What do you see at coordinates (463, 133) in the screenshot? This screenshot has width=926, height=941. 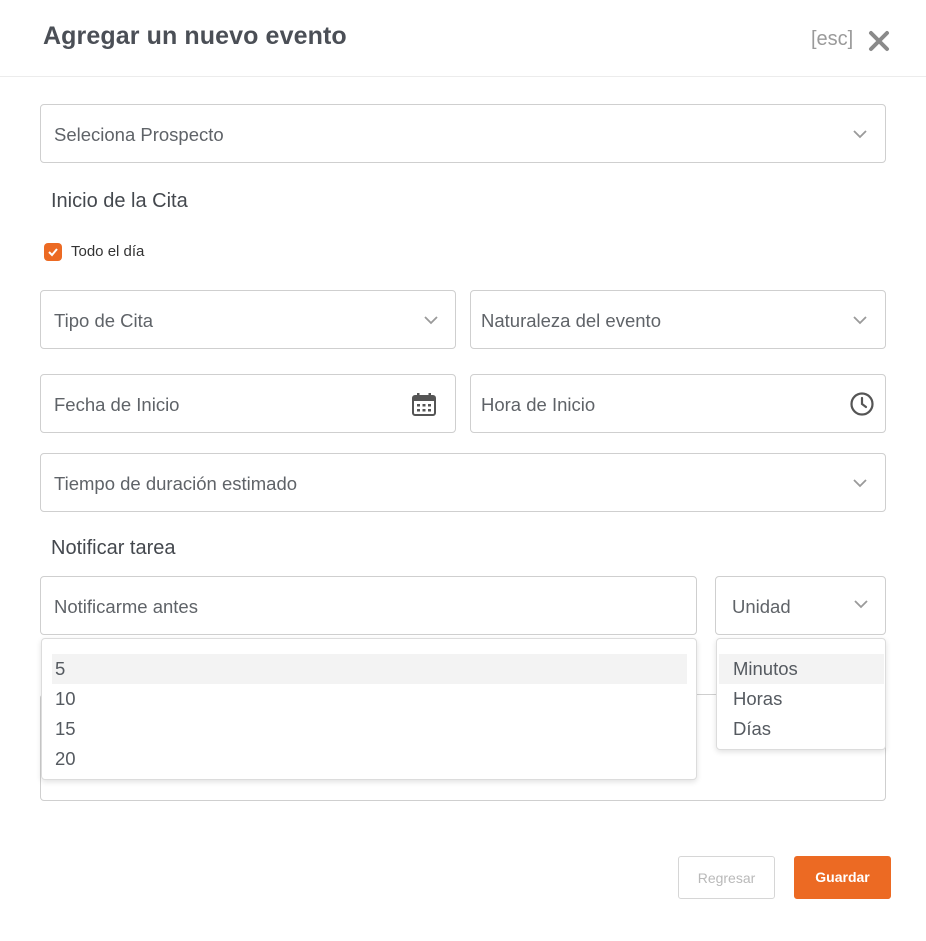 I see `prospect-select: Seleciona Prospecto` at bounding box center [463, 133].